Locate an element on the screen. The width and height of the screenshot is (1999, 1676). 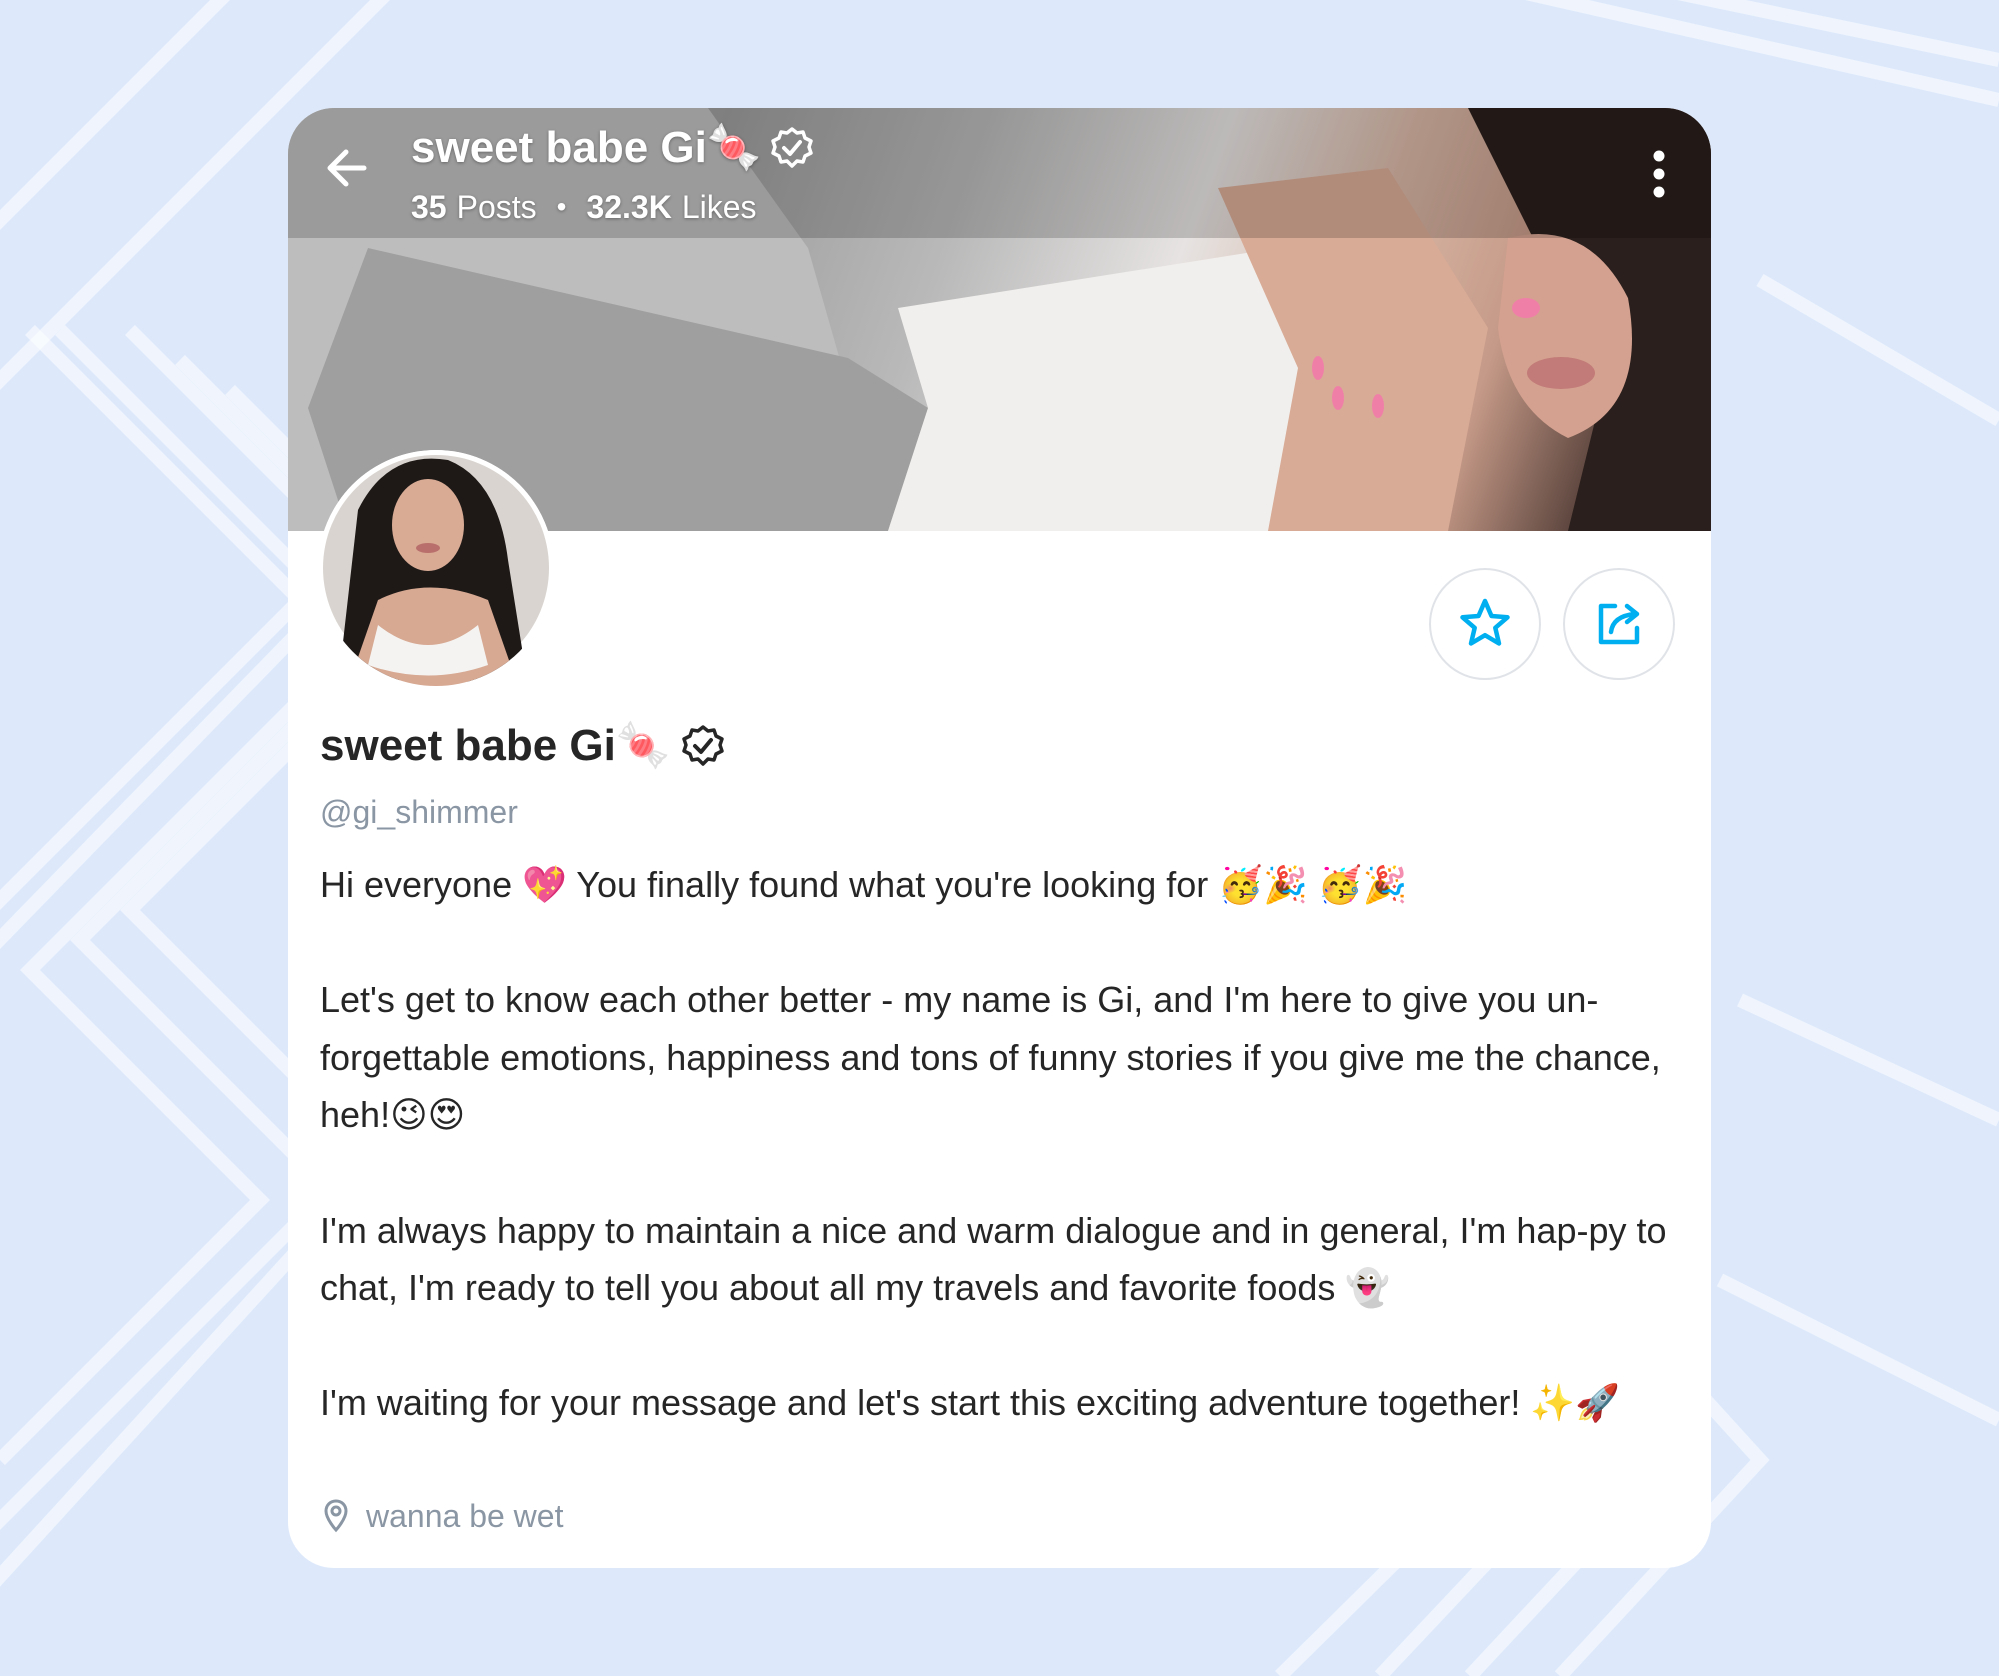
avatar is located at coordinates (436, 568).